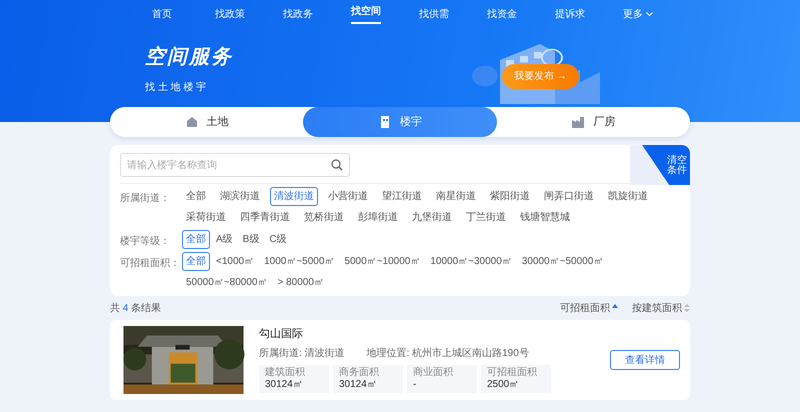 The height and width of the screenshot is (412, 800). Describe the element at coordinates (278, 239) in the screenshot. I see `filter-option: C级` at that location.